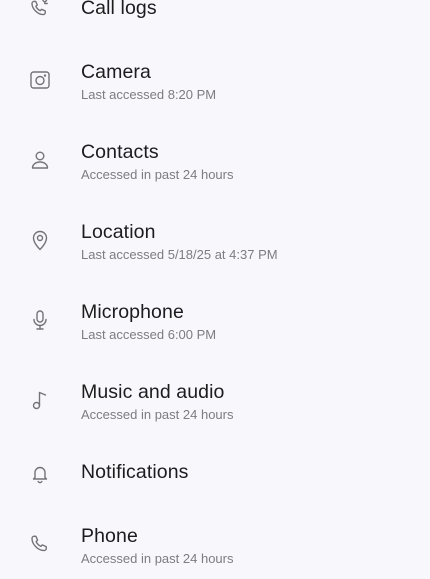 Image resolution: width=430 pixels, height=579 pixels. I want to click on permission-item-call-logs: Call logs, so click(215, 20).